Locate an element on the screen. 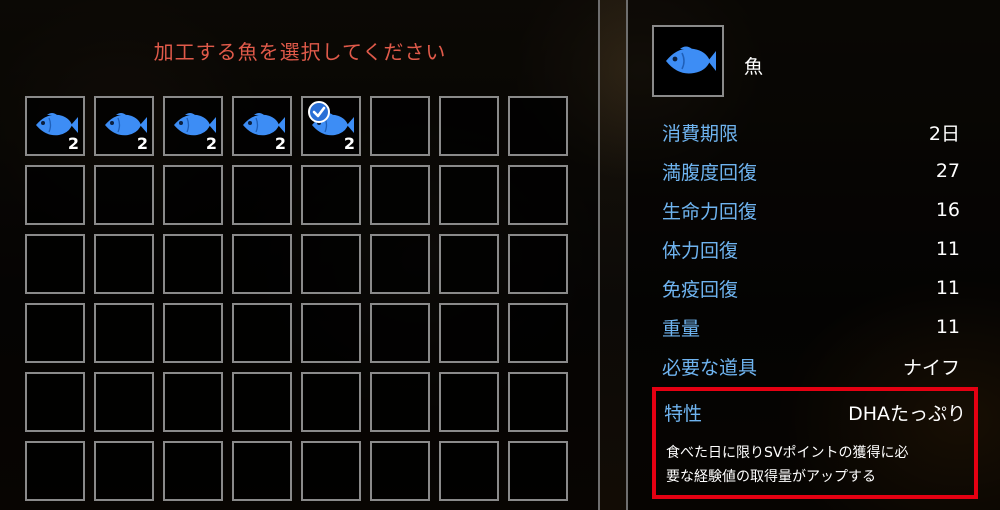  stat-satiety: 満腹度回復 27 is located at coordinates (811, 171).